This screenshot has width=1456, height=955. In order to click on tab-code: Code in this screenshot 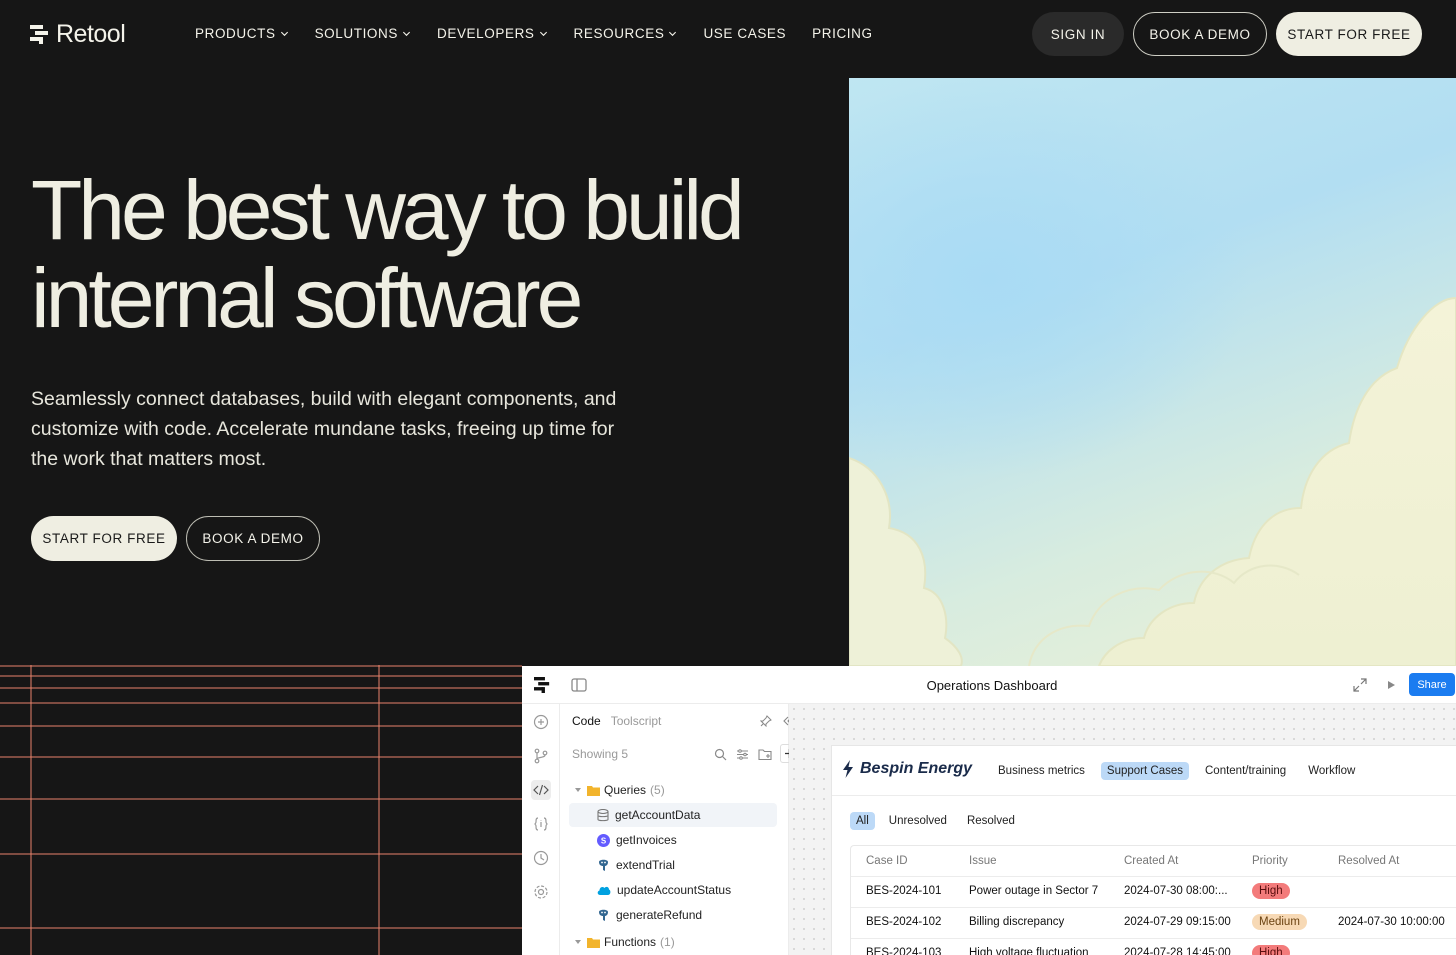, I will do `click(586, 721)`.